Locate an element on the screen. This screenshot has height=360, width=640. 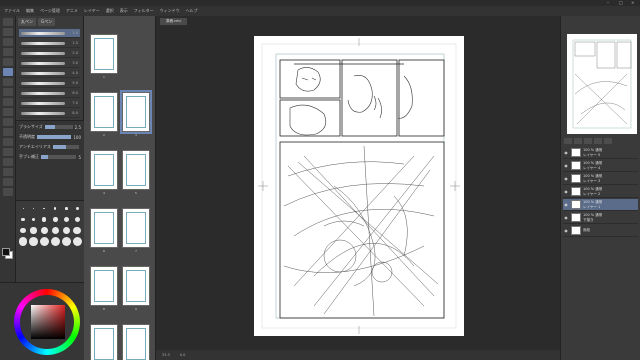
layer-row: ◉ 100 % 通常 レイヤー 5 is located at coordinates (600, 153).